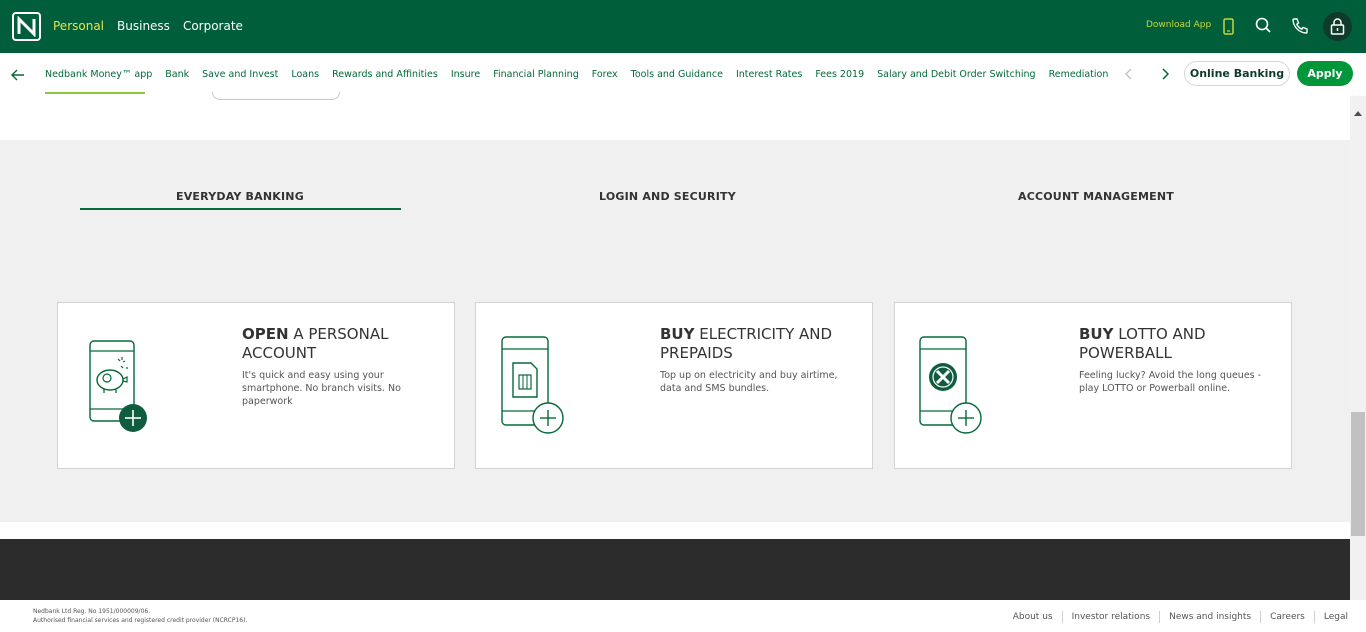  I want to click on subnav-item-forex: Forex, so click(605, 74).